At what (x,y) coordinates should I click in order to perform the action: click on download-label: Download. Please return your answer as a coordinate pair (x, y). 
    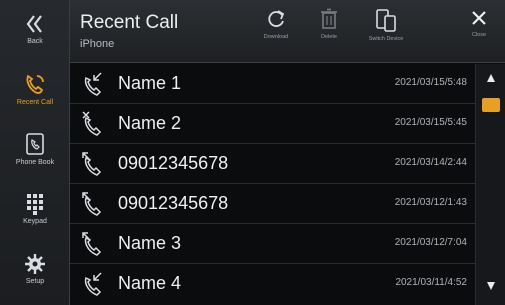
    Looking at the image, I should click on (276, 37).